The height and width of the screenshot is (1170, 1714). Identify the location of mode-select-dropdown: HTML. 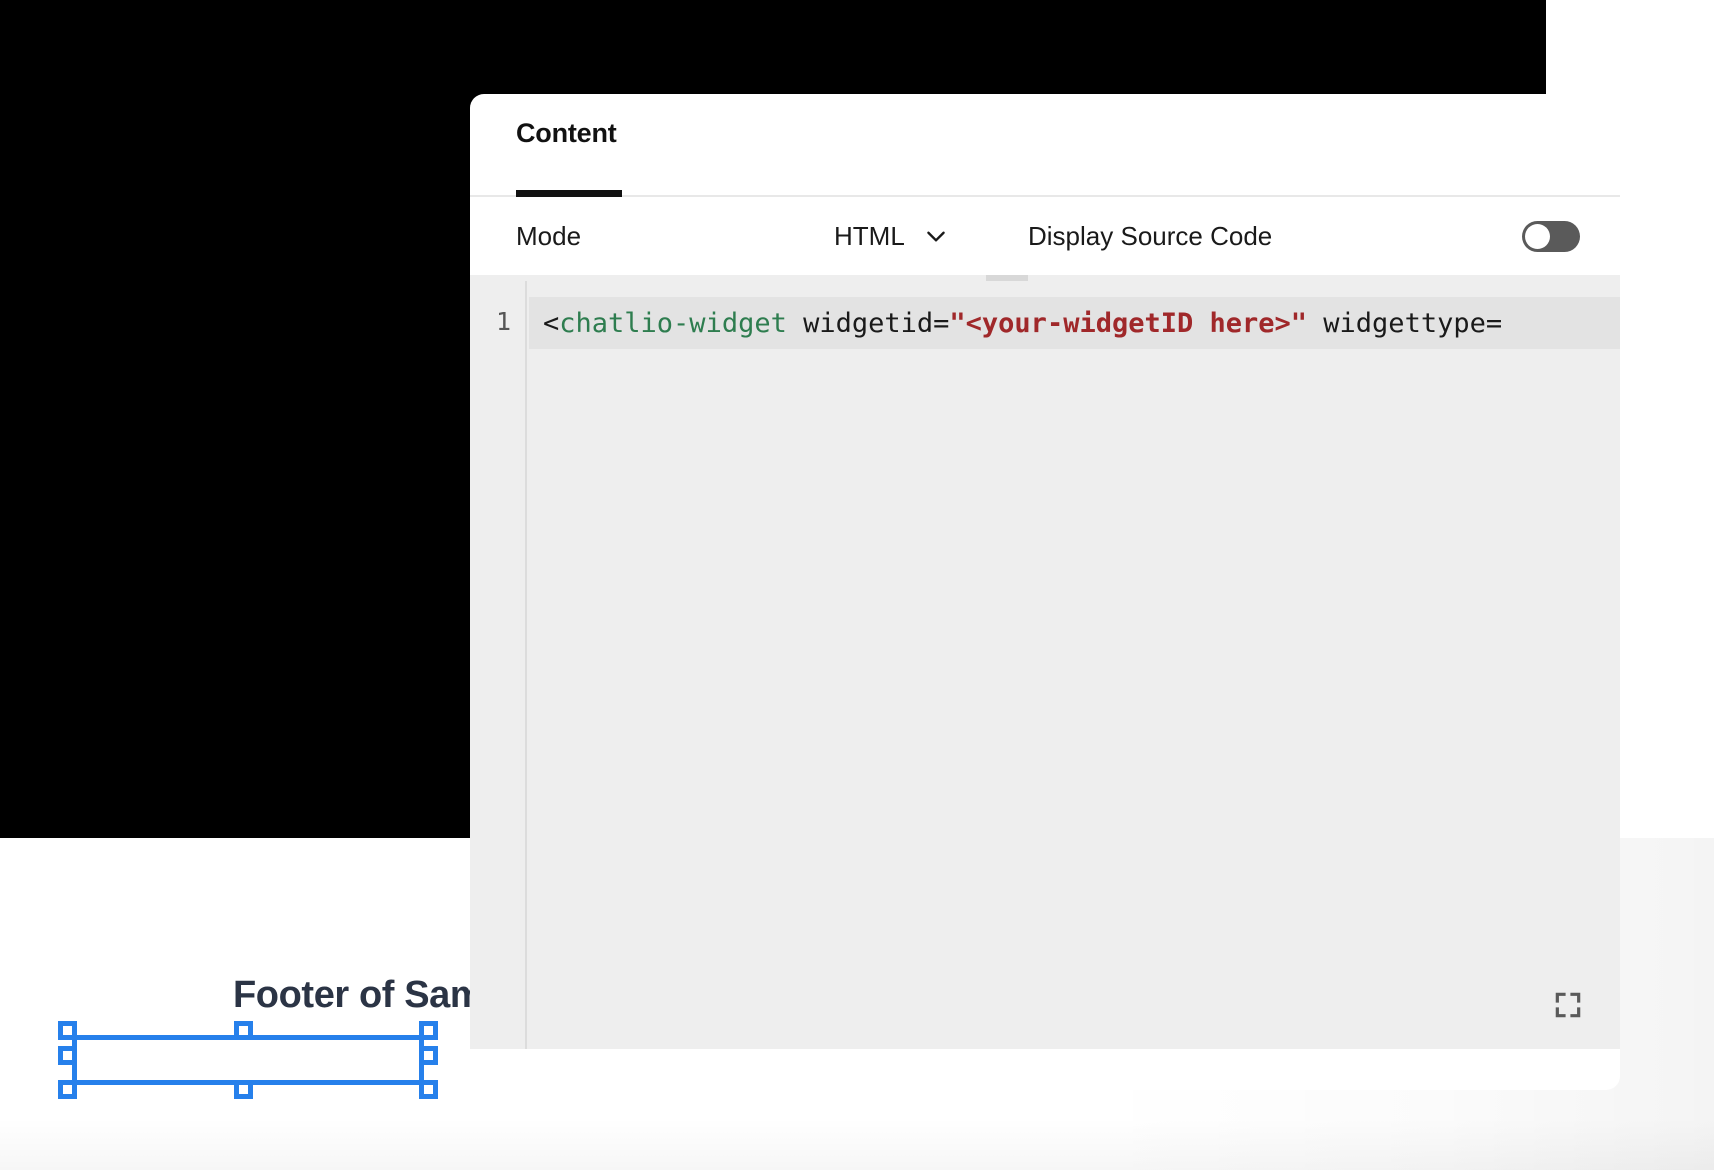
(891, 236).